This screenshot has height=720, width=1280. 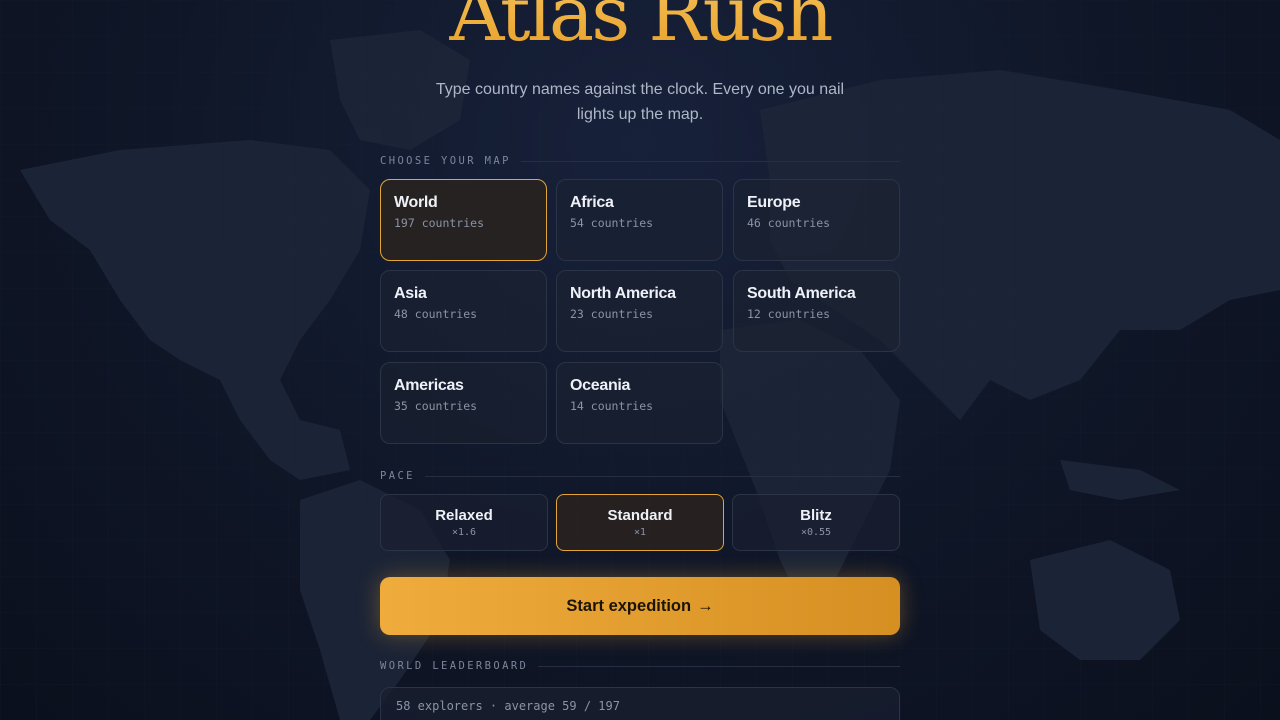 What do you see at coordinates (789, 314) in the screenshot?
I see `region-count: 12 countries` at bounding box center [789, 314].